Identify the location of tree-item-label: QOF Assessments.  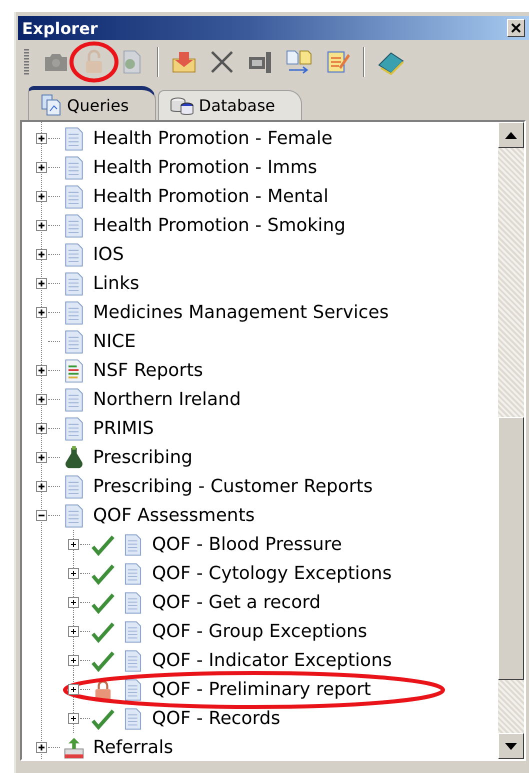
(174, 515).